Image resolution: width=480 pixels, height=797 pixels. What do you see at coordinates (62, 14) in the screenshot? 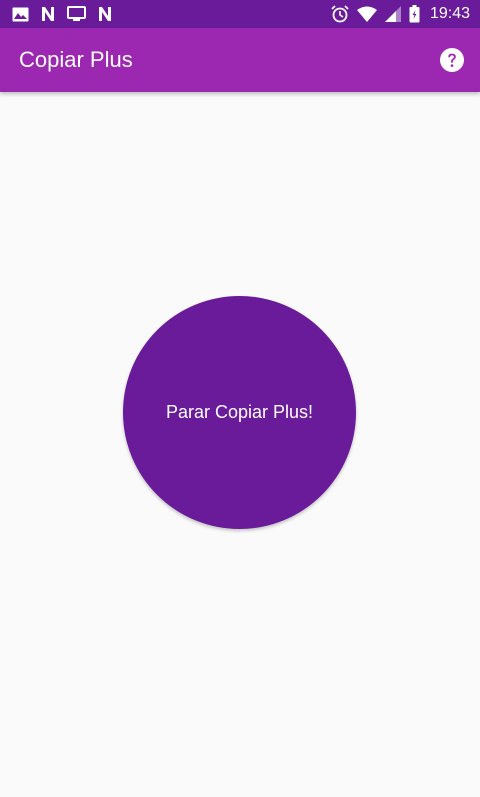
I see `status-bar-notifications` at bounding box center [62, 14].